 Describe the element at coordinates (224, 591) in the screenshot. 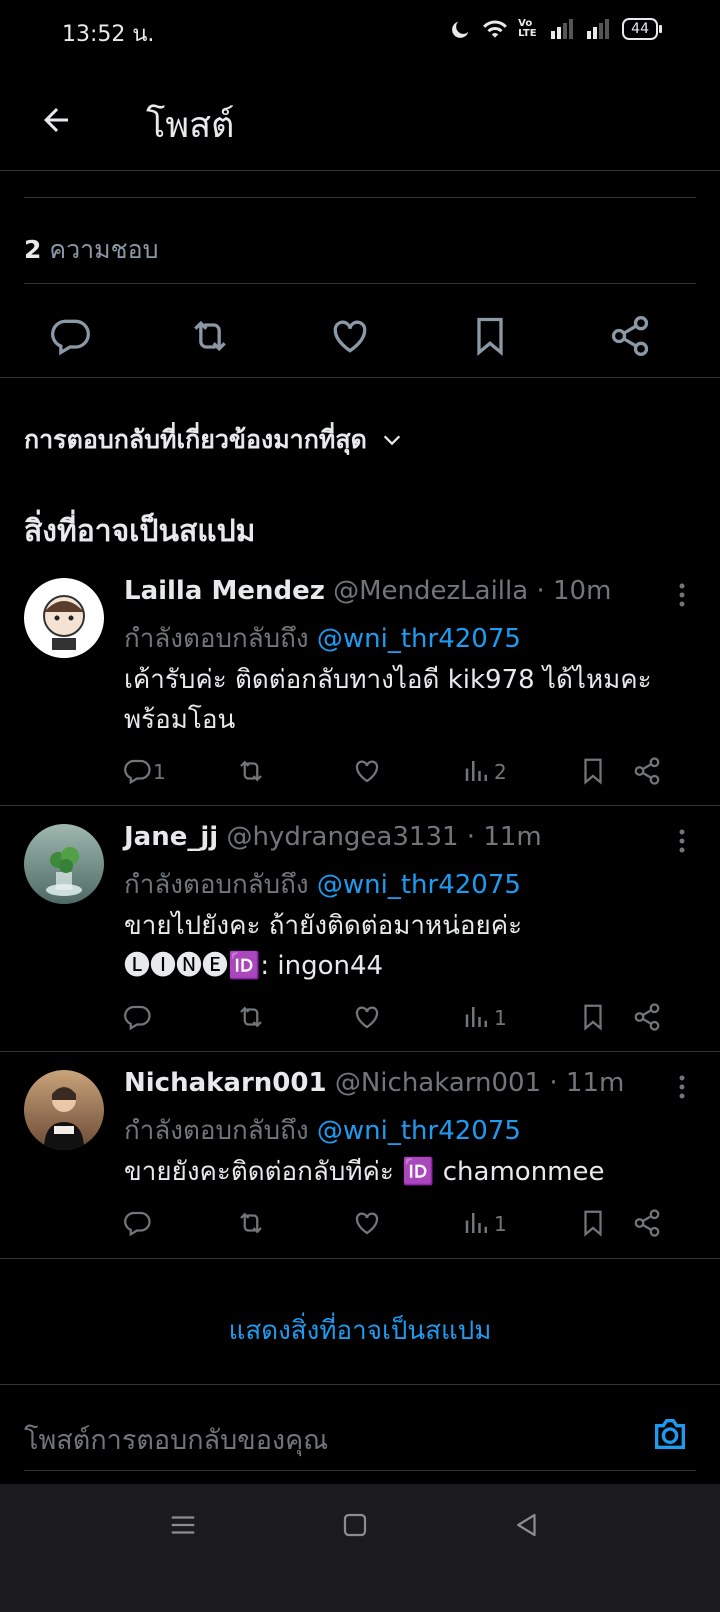

I see `display-name: Lailla Mendez` at that location.